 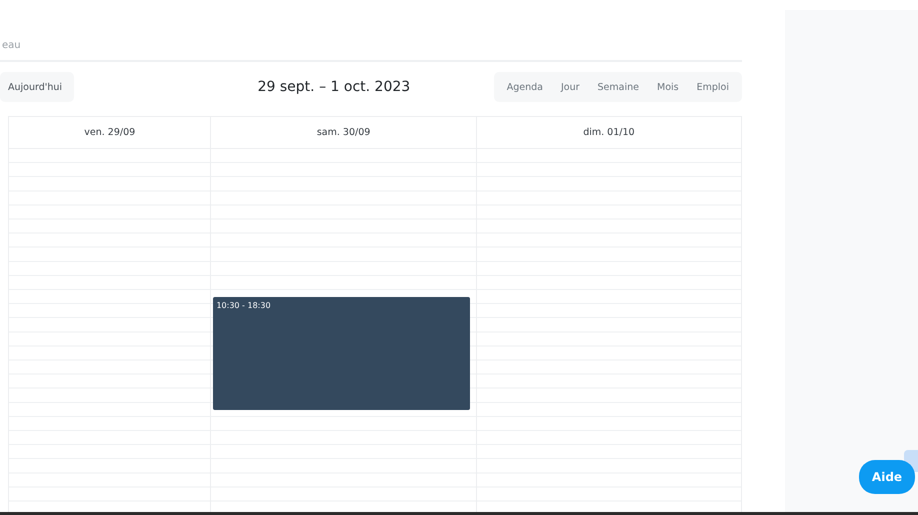 What do you see at coordinates (668, 87) in the screenshot?
I see `view-tab: Mois` at bounding box center [668, 87].